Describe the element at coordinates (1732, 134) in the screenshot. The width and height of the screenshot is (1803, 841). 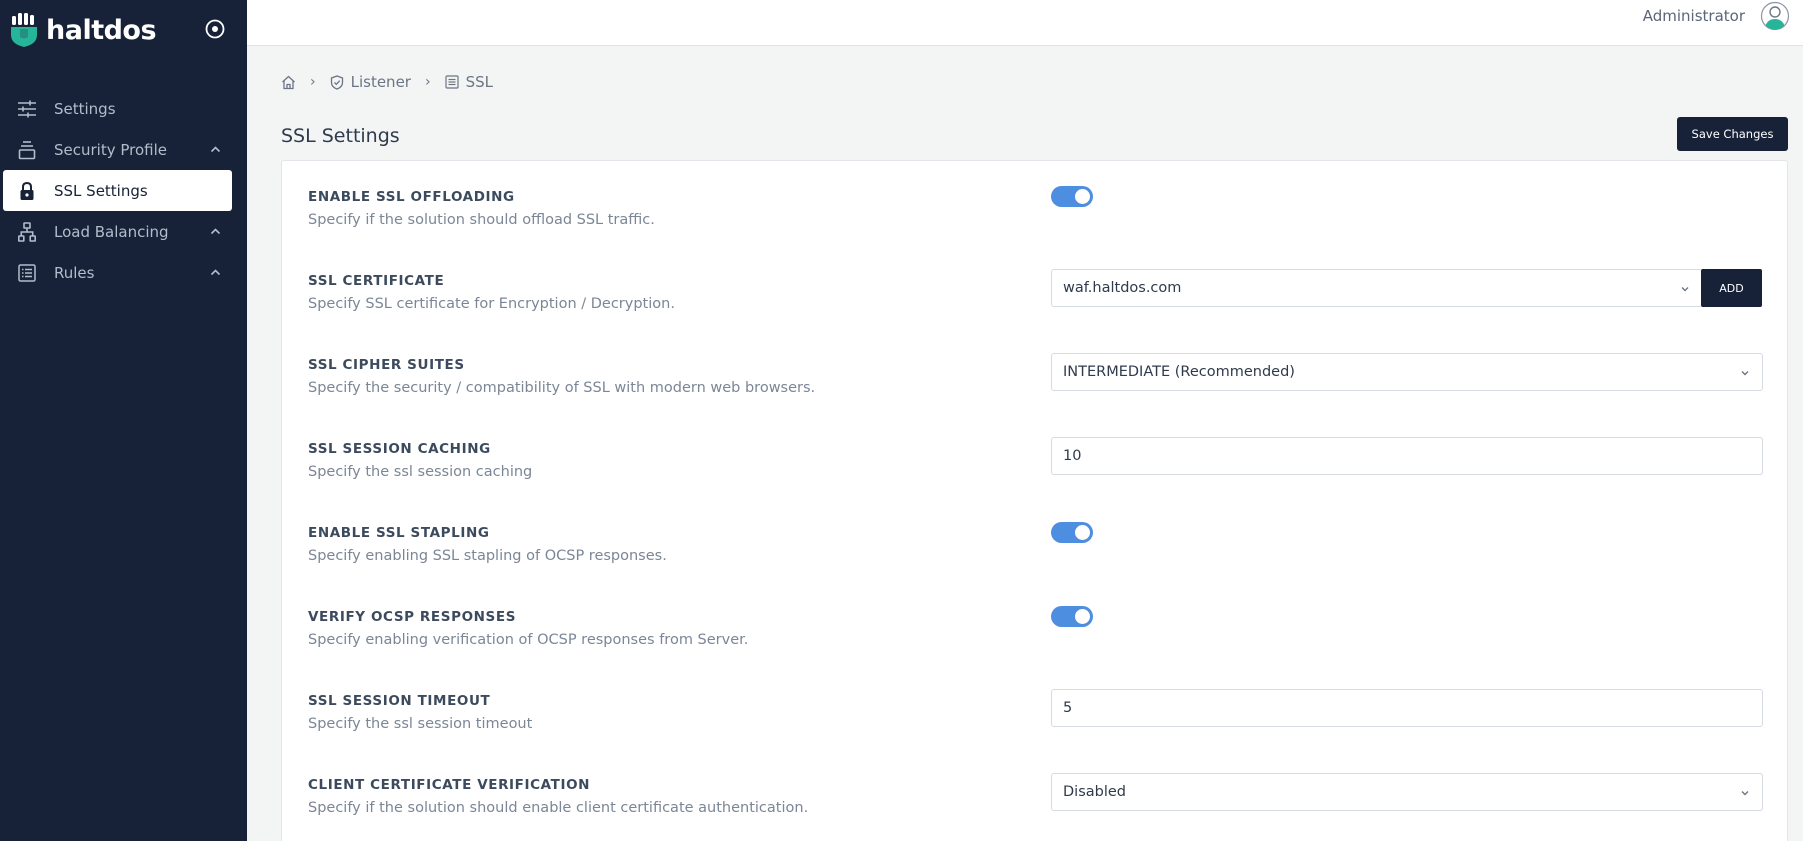
I see `save-changes-button: Save Changes` at that location.